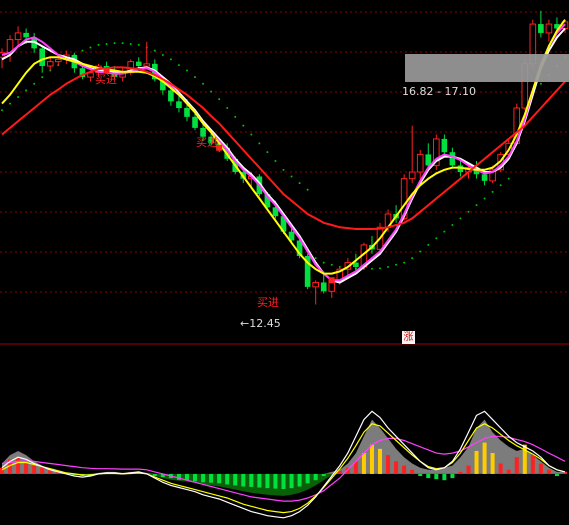  Describe the element at coordinates (260, 323) in the screenshot. I see `low-price-label: ←12.45` at that location.